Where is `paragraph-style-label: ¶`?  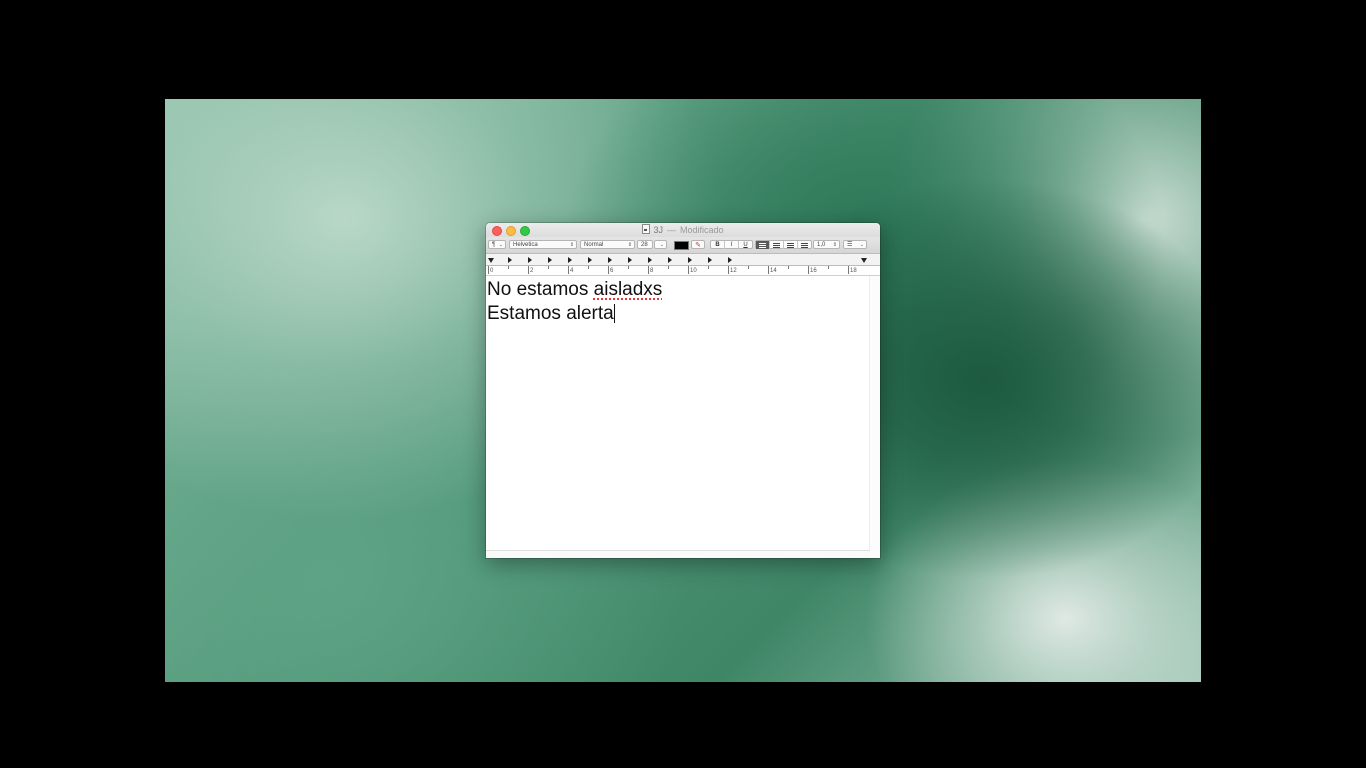 paragraph-style-label: ¶ is located at coordinates (494, 245).